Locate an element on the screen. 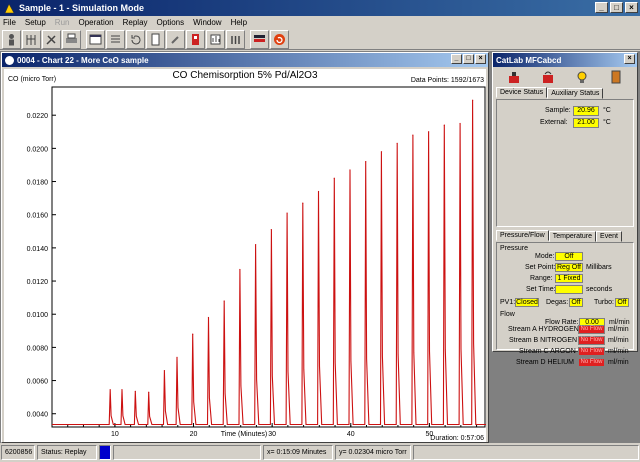 Image resolution: width=640 pixels, height=462 pixels. status-tabs: Device Status Auxiliary Status is located at coordinates (550, 93).